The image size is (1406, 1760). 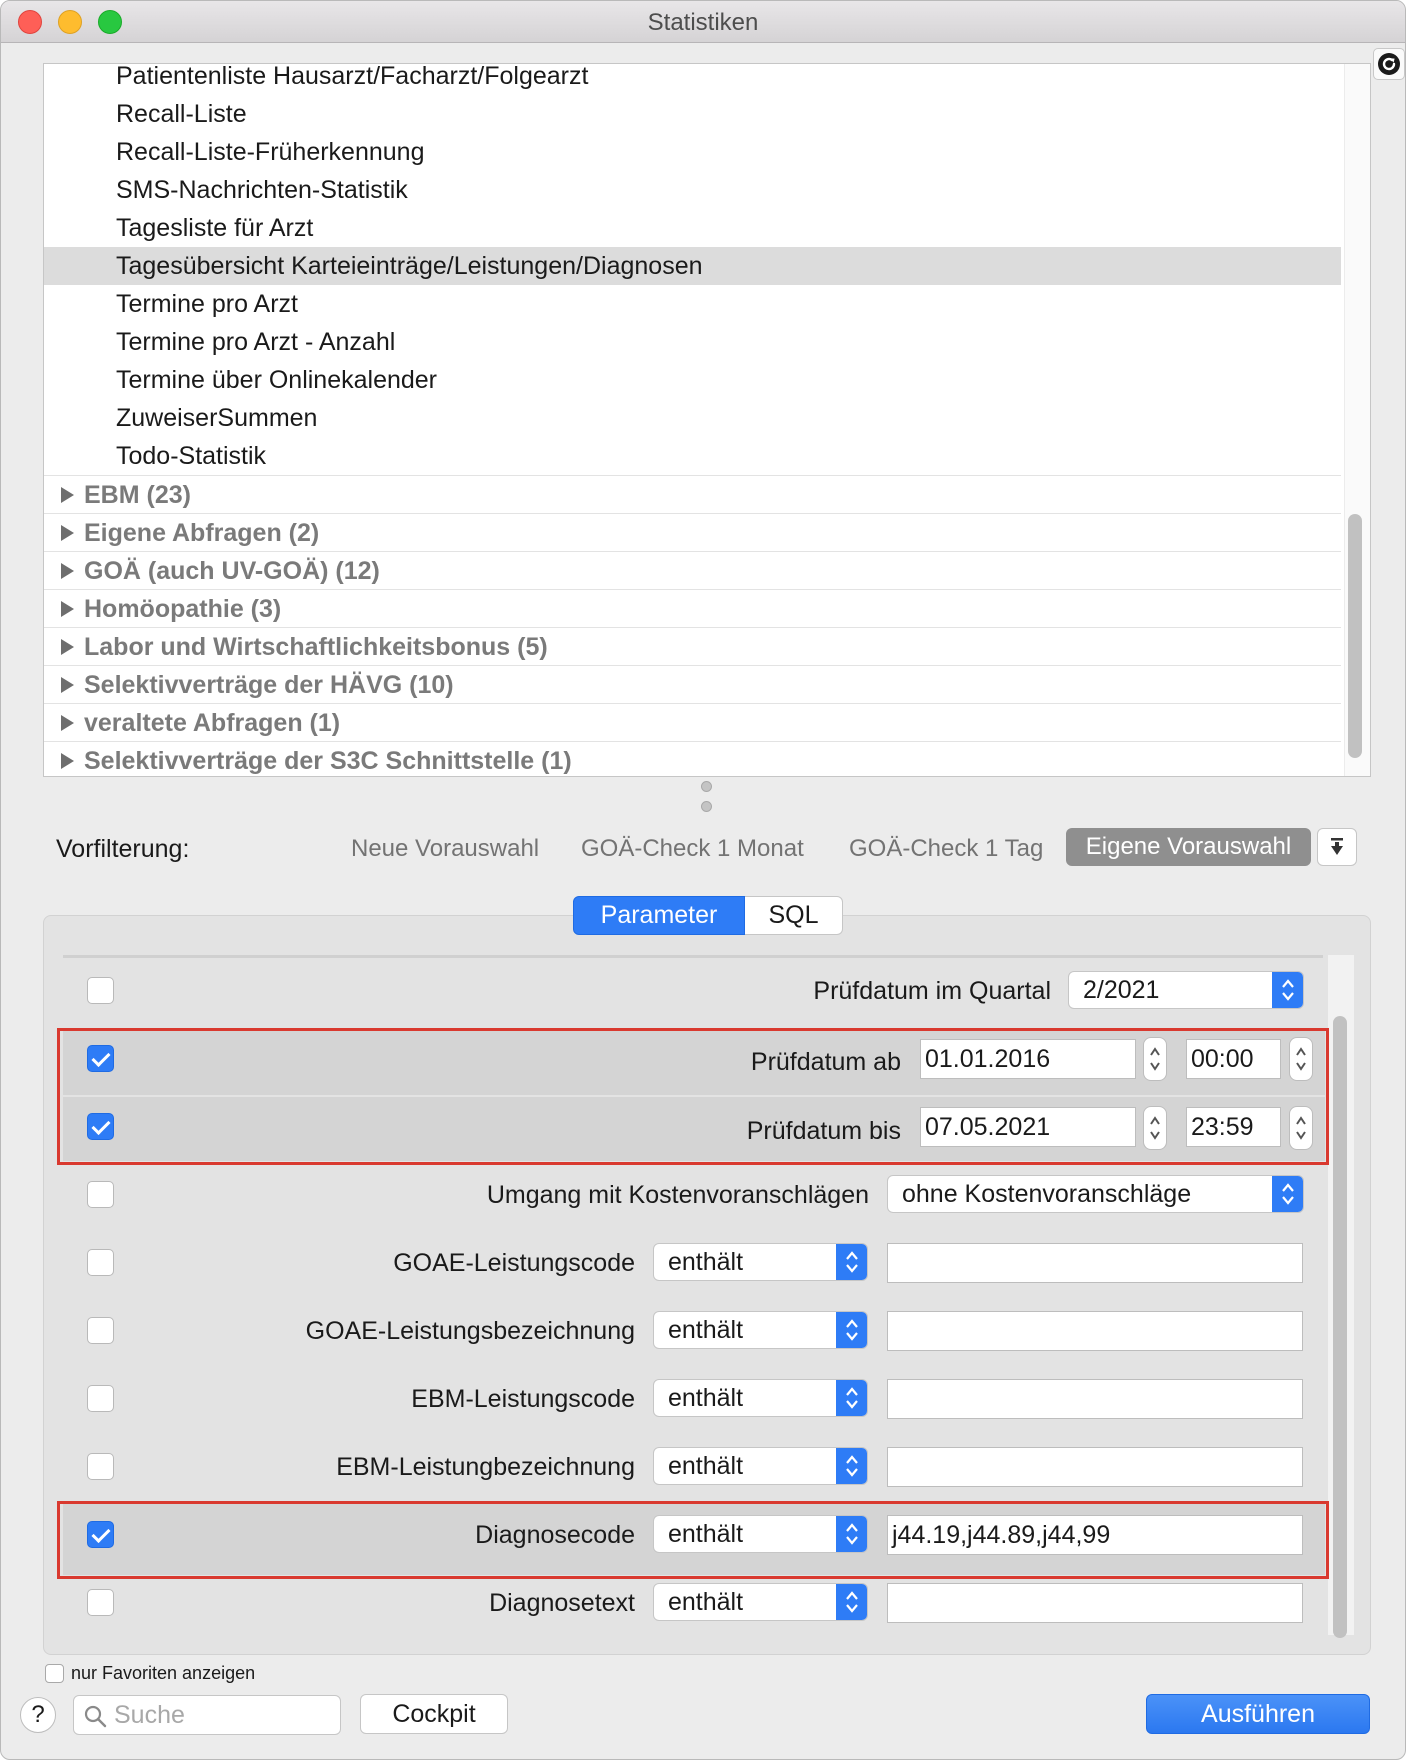 What do you see at coordinates (514, 1263) in the screenshot?
I see `goae-code-label: GOAE-Leistungscode` at bounding box center [514, 1263].